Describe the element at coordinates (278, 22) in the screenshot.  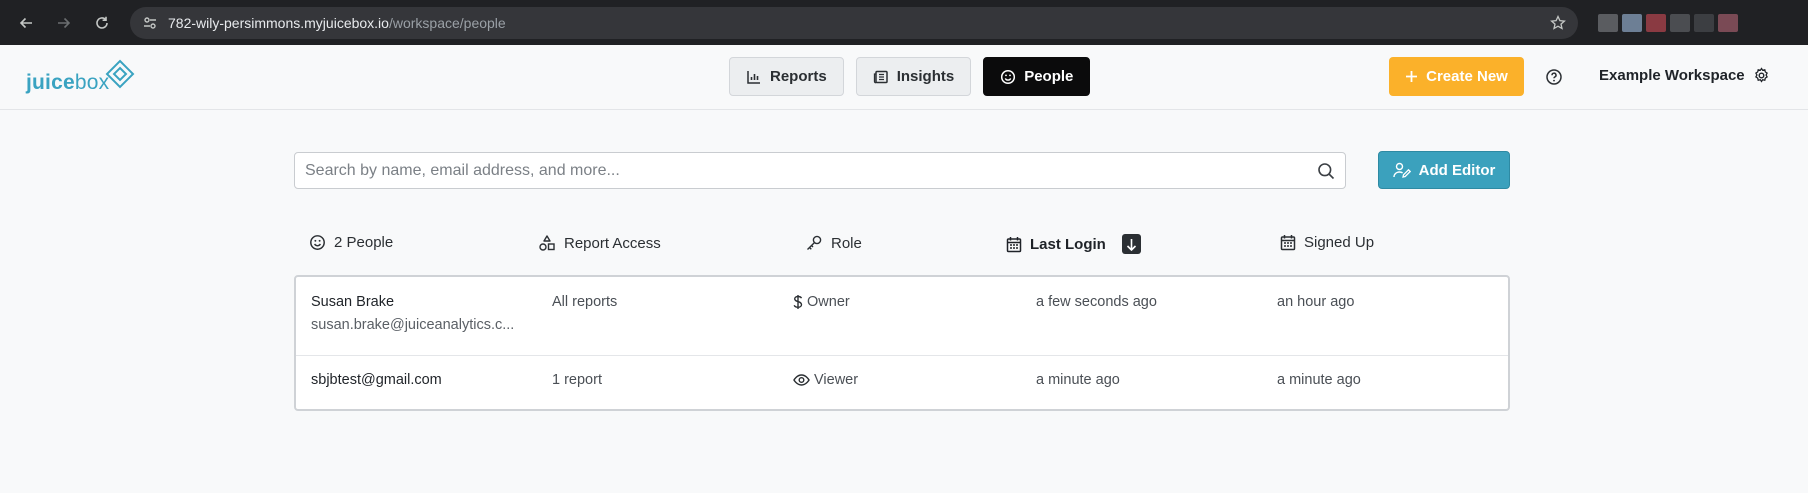
I see `url-host: 782-wily-persimmons.myjuicebox.io` at that location.